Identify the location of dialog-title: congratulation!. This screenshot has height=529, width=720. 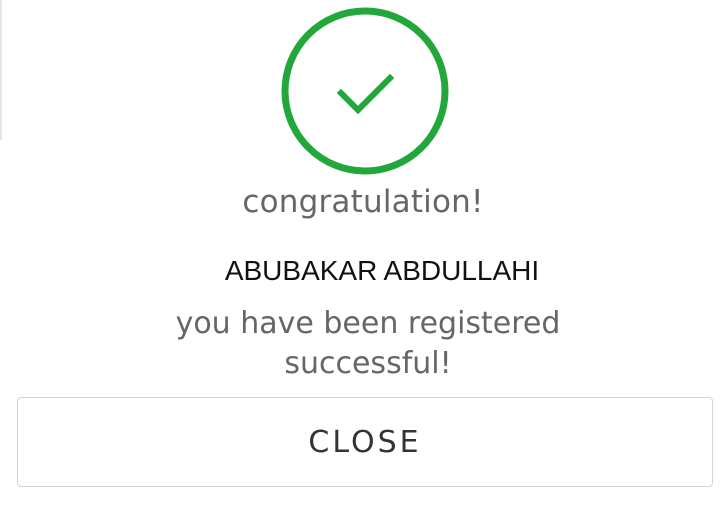
(363, 202).